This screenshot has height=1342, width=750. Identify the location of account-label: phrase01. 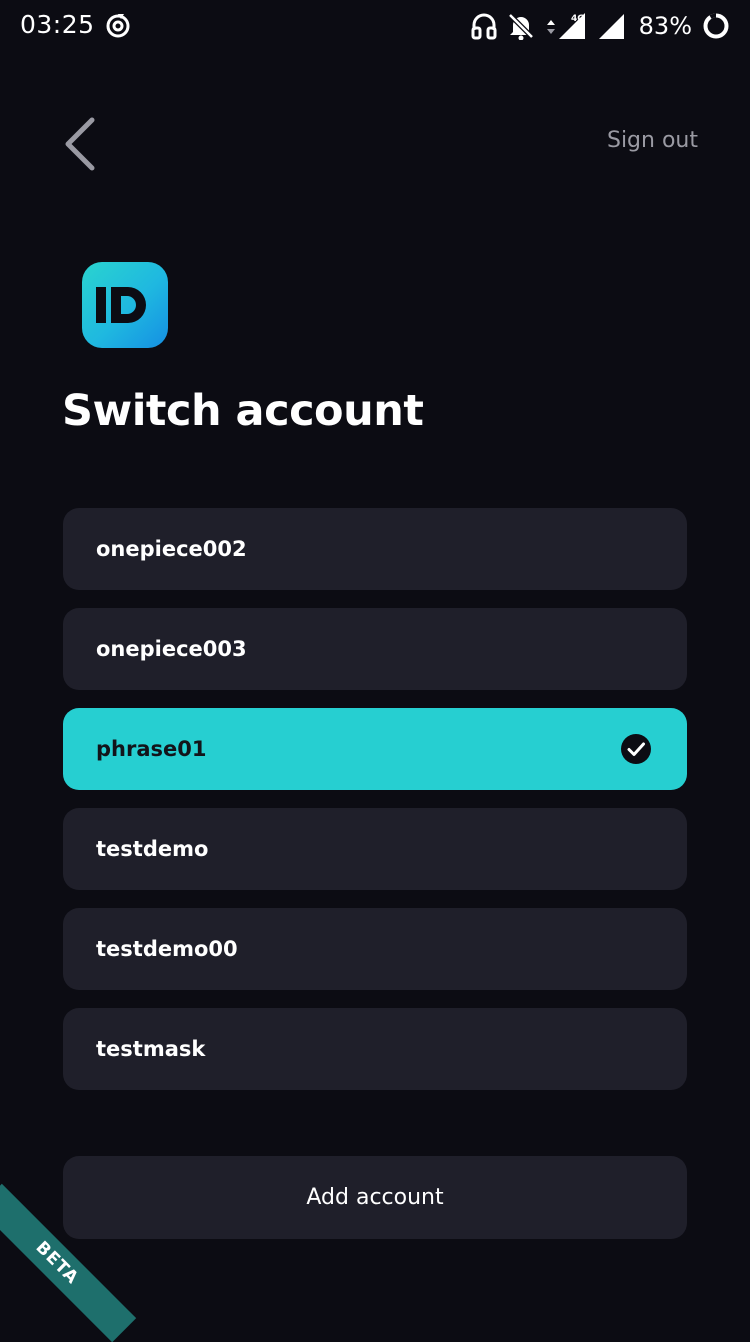
(151, 749).